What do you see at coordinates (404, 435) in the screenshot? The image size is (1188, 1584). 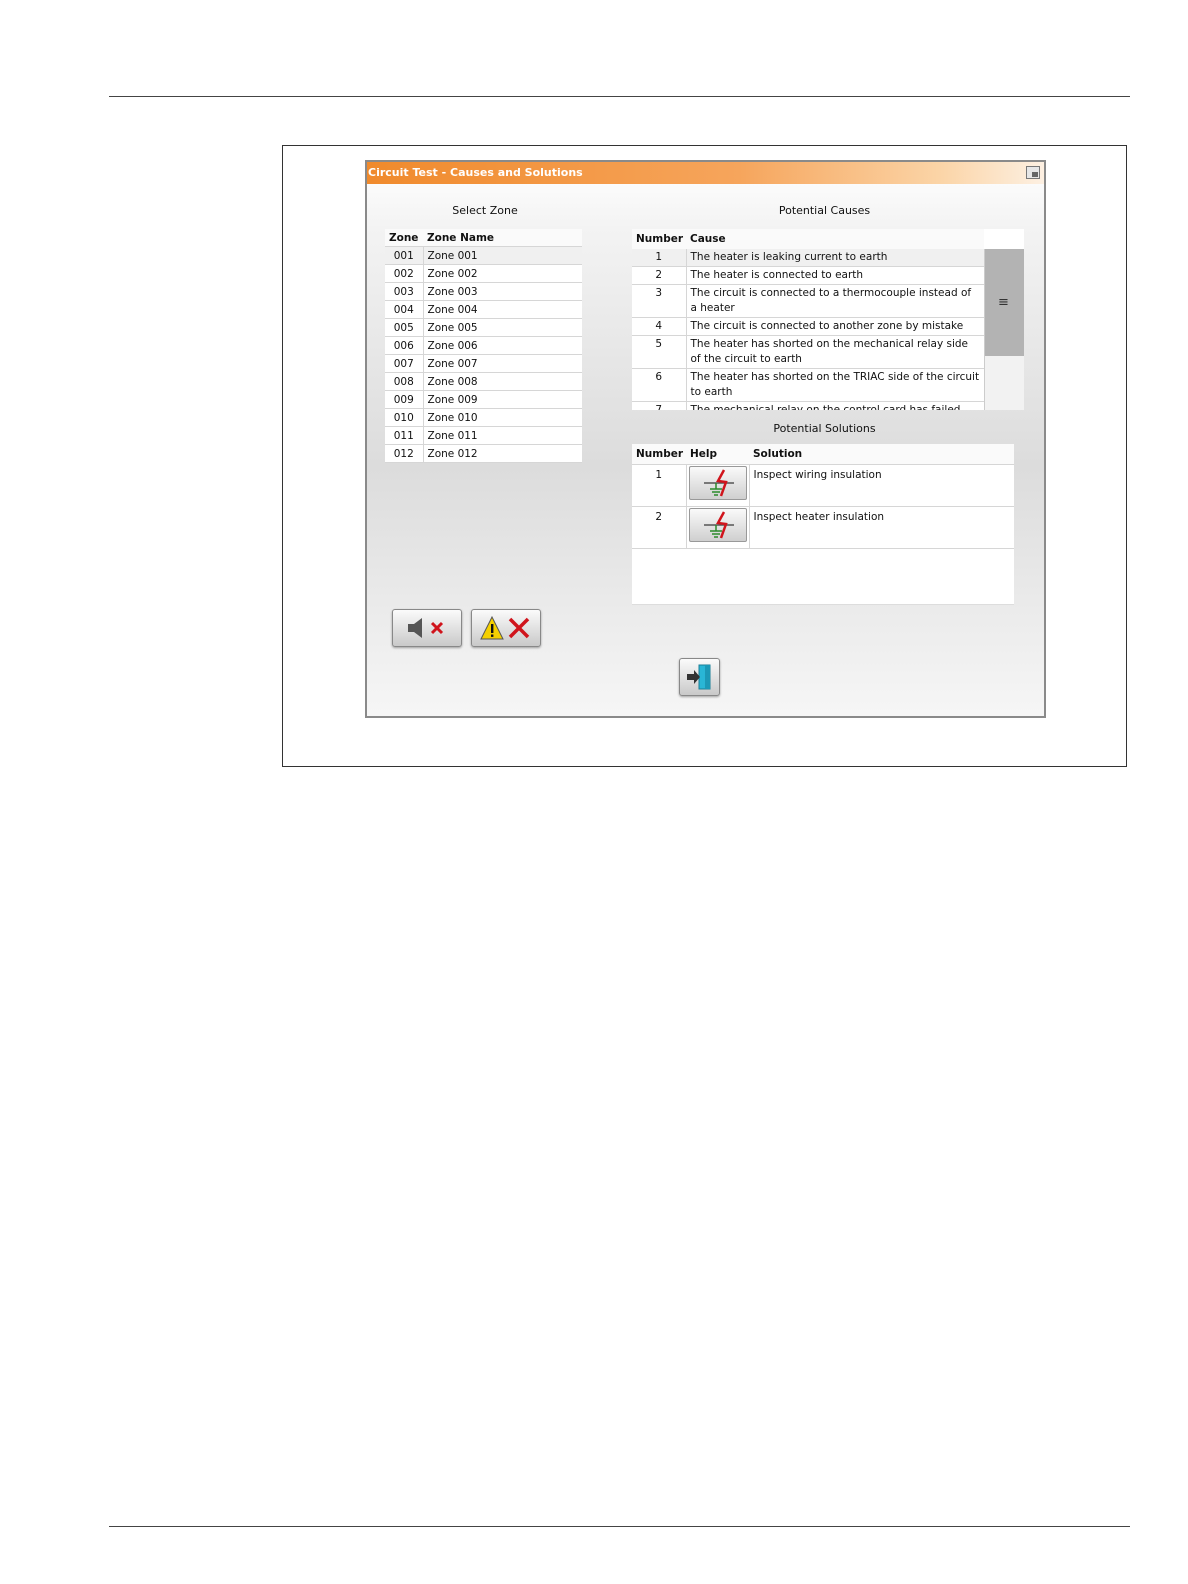 I see `zone-number: 011` at bounding box center [404, 435].